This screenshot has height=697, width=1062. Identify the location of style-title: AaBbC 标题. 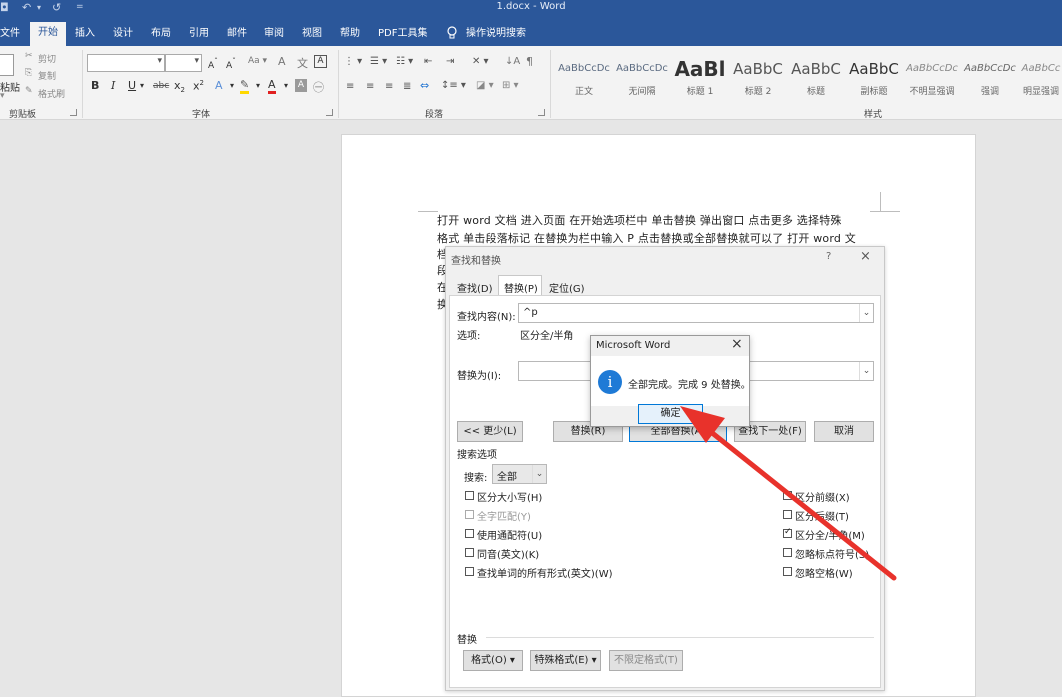
(816, 78).